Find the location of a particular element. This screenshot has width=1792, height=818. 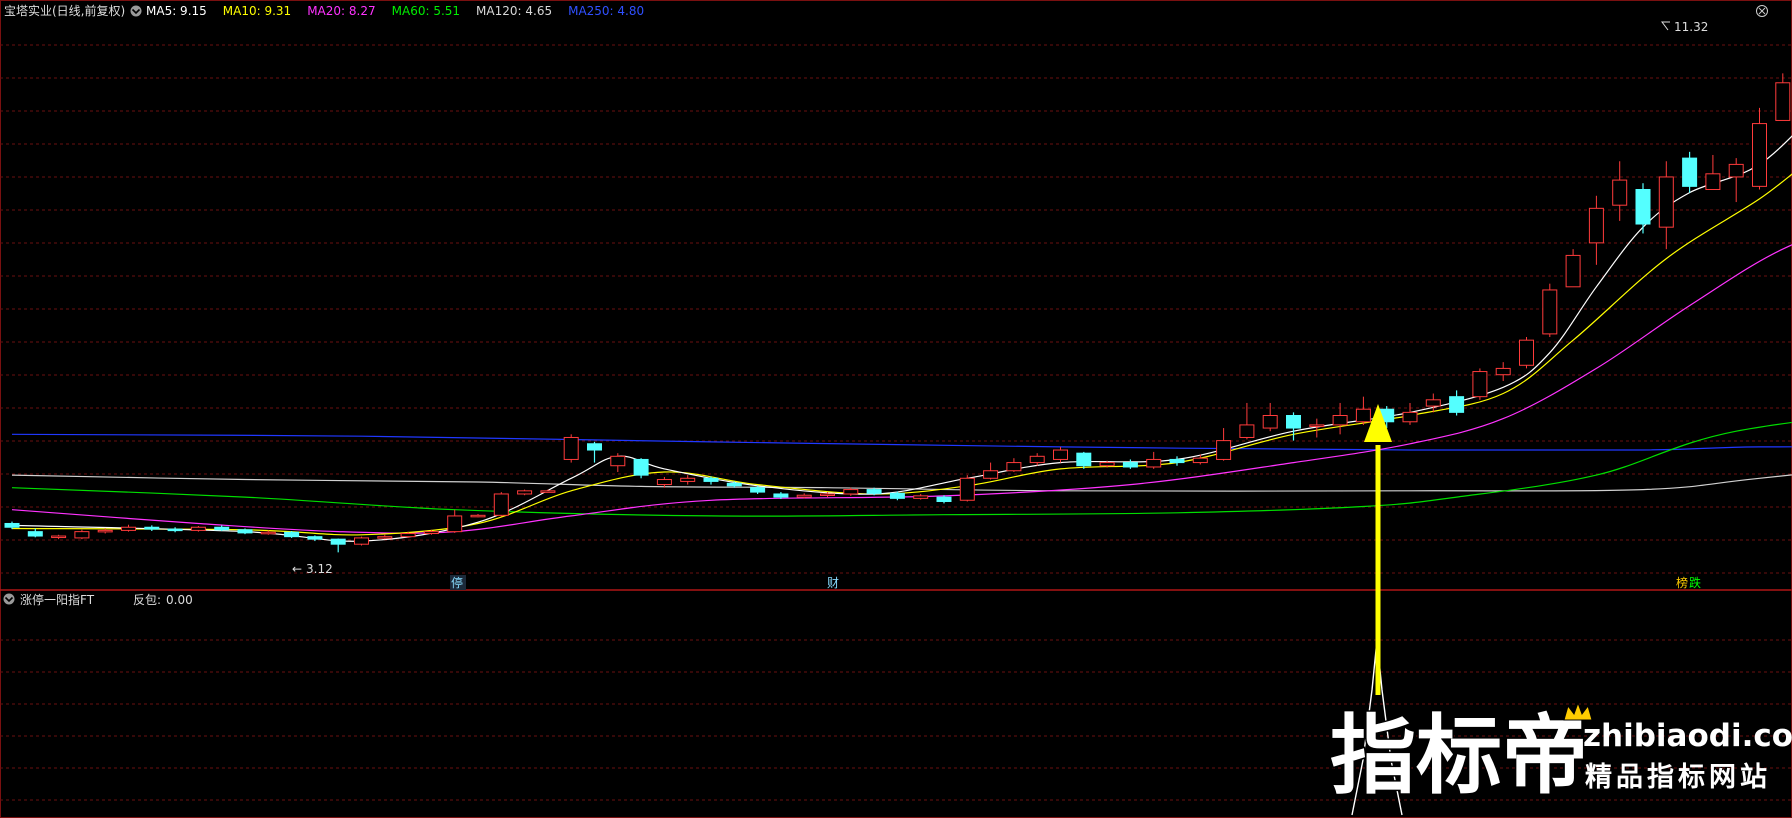

ma-label-ma5: MA5: 9.15 is located at coordinates (176, 11).